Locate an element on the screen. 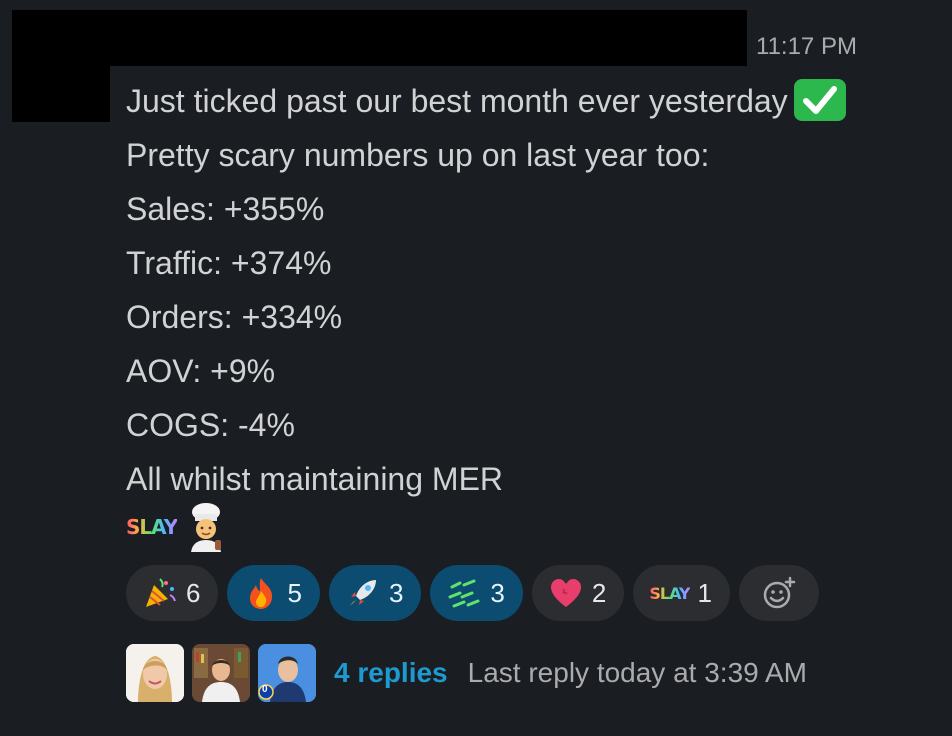 The width and height of the screenshot is (952, 736). add-reaction-button is located at coordinates (778, 593).